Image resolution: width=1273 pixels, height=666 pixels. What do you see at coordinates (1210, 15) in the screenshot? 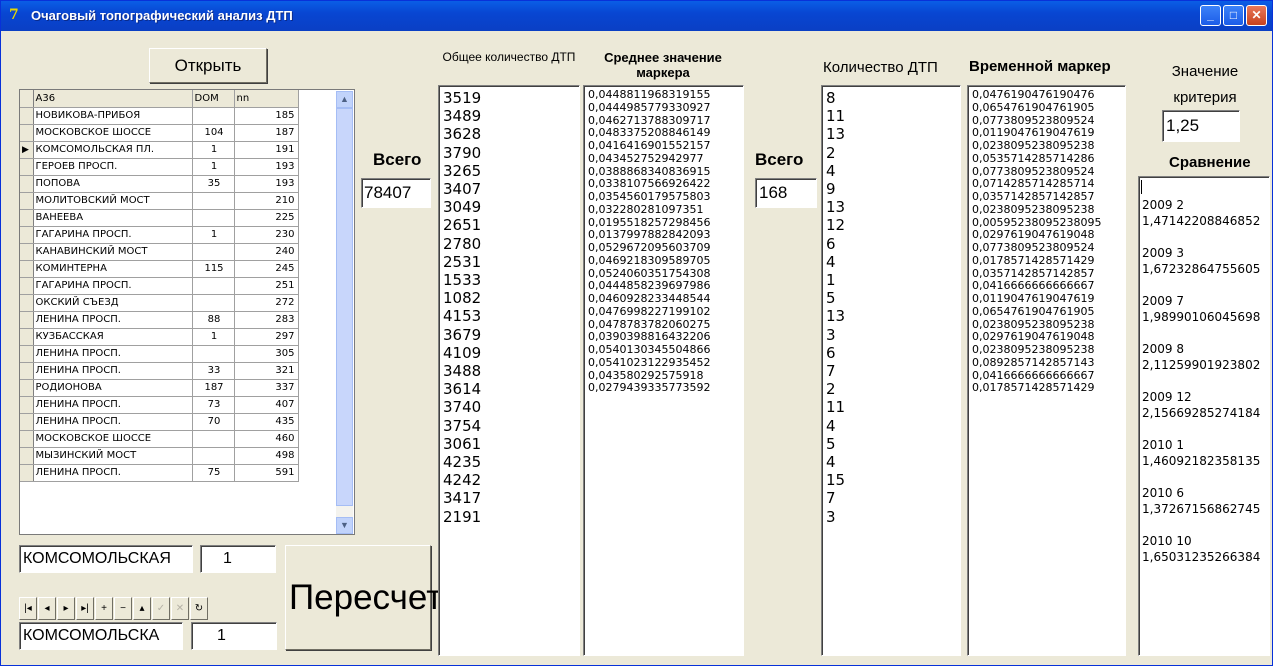
I see `minimize-button: _` at bounding box center [1210, 15].